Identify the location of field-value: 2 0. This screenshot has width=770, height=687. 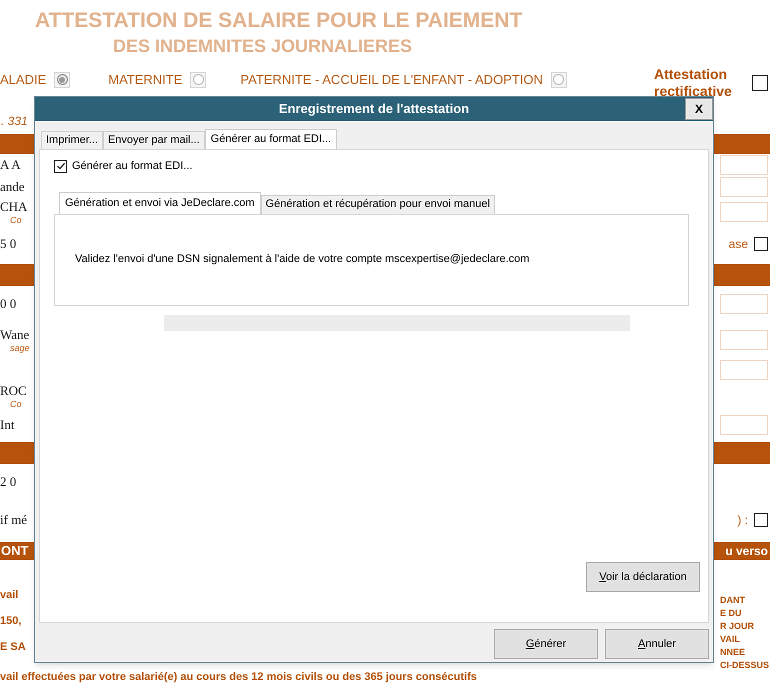
(8, 482).